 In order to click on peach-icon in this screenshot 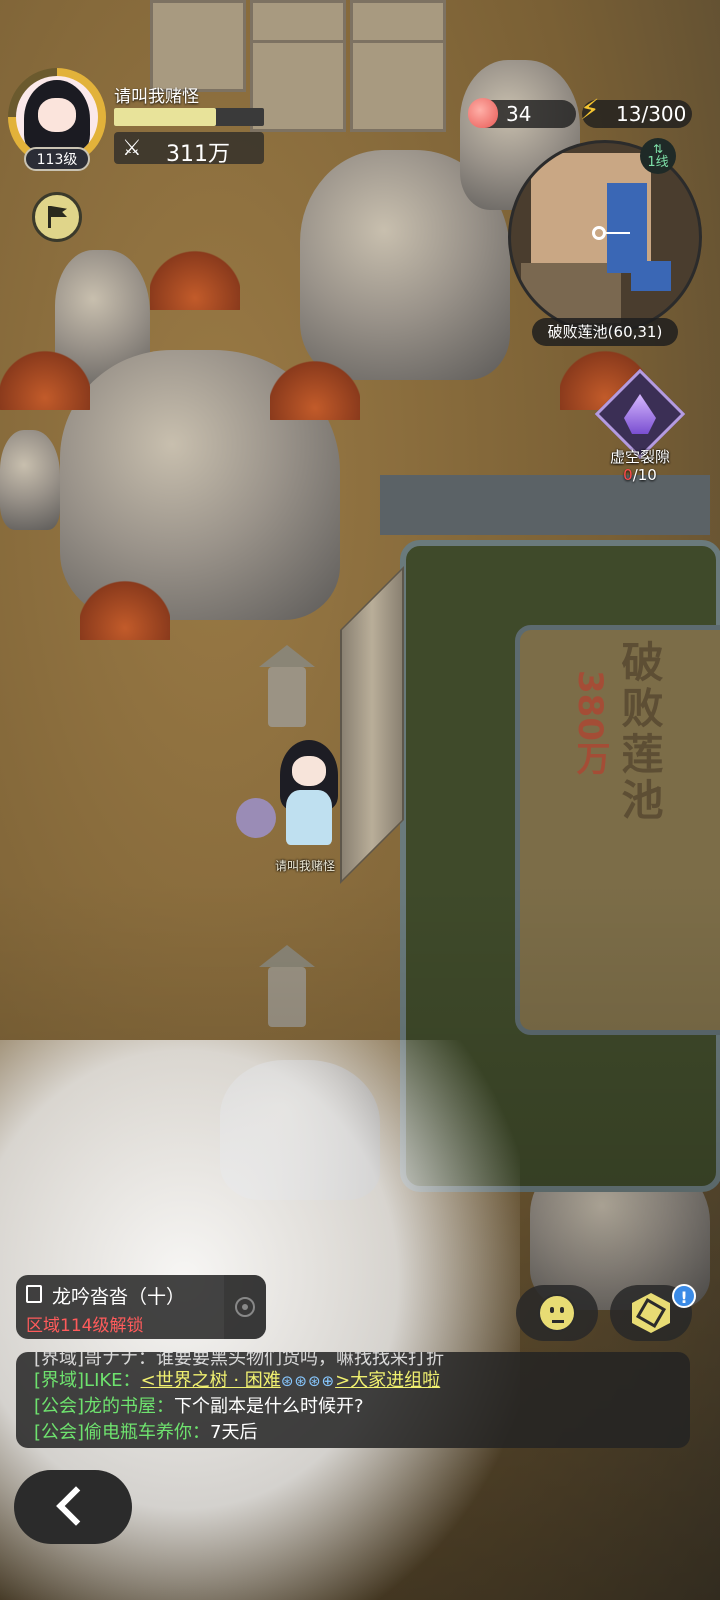, I will do `click(483, 113)`.